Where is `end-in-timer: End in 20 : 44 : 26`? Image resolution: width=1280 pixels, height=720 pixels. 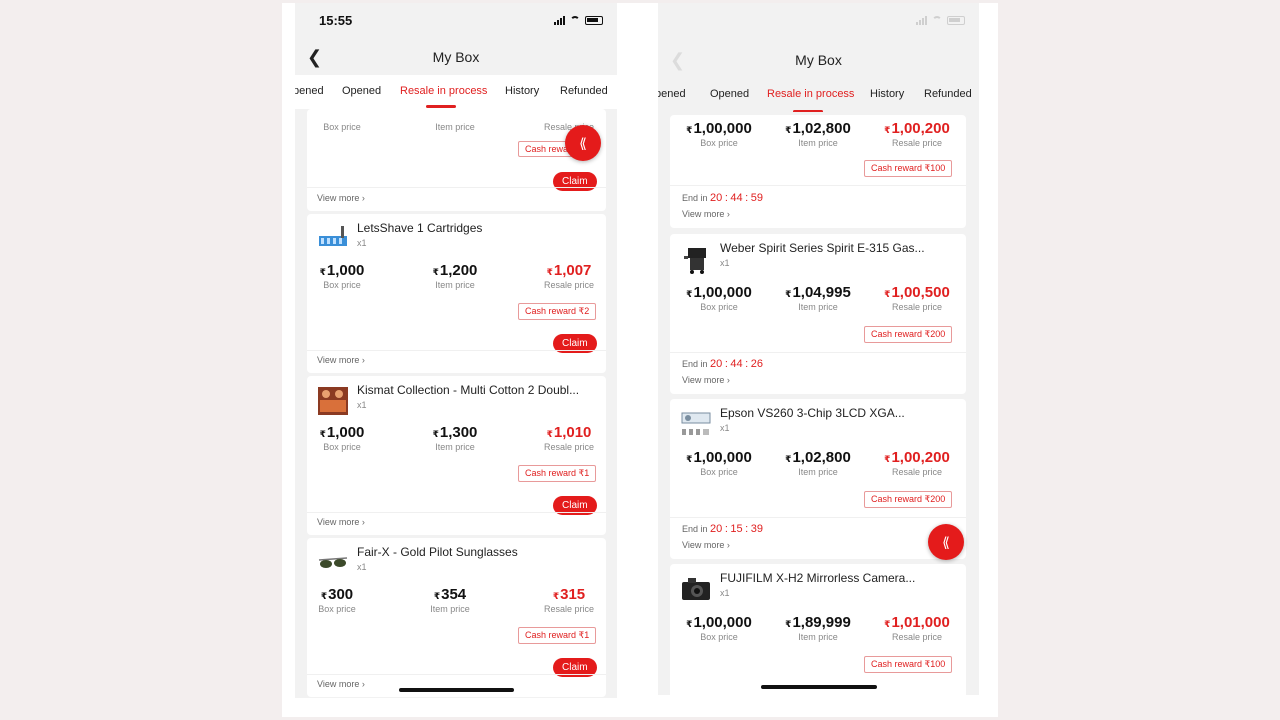
end-in-timer: End in 20 : 44 : 26 is located at coordinates (722, 364).